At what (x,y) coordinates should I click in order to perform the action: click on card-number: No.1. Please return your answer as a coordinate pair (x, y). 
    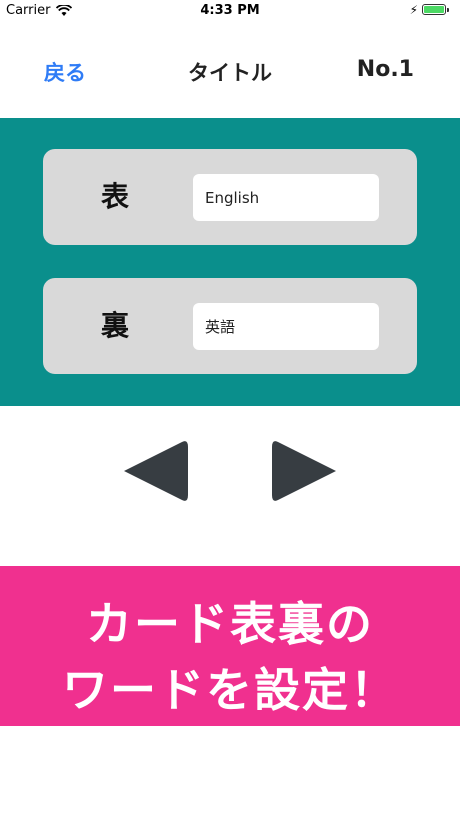
    Looking at the image, I should click on (385, 69).